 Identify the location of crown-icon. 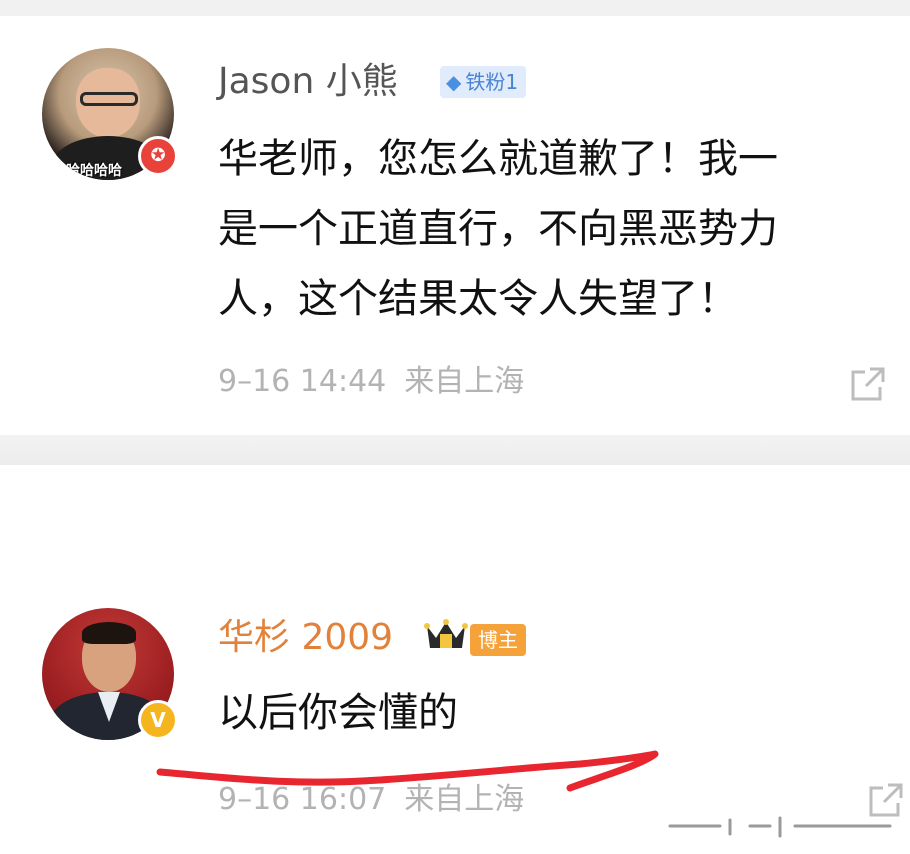
(446, 633).